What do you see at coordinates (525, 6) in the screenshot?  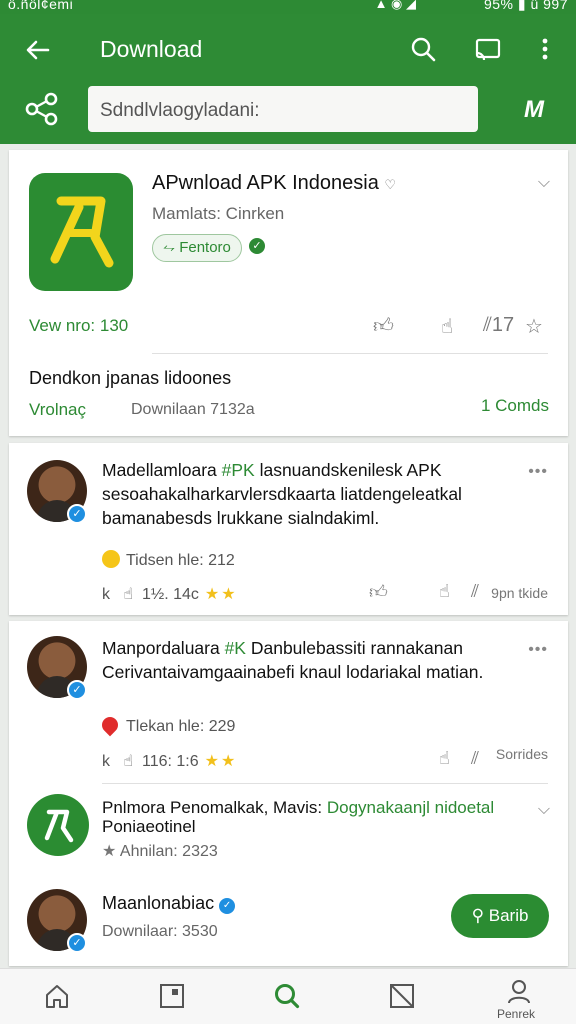 I see `status-battery: 95% ▮ ü 997` at bounding box center [525, 6].